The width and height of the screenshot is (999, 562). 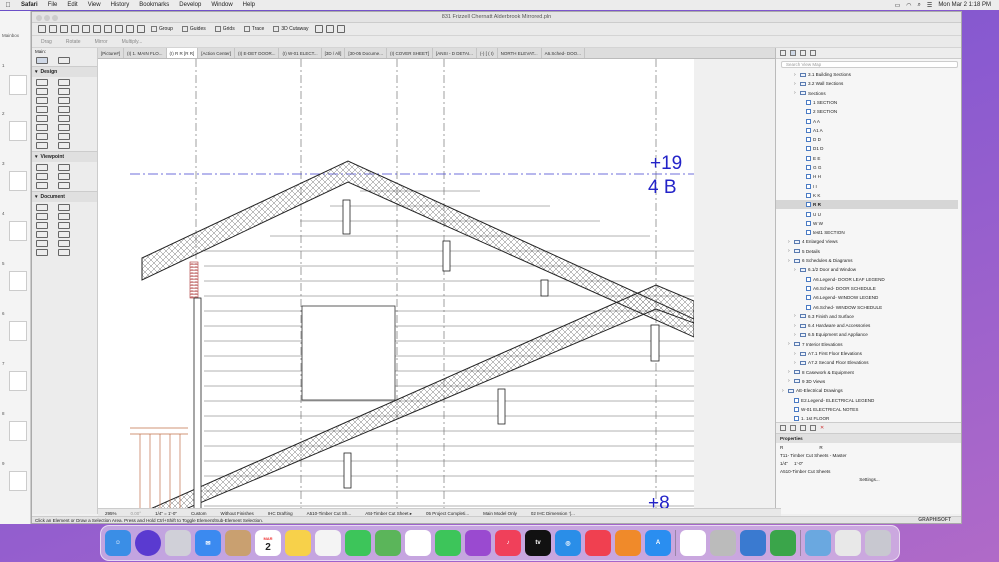 I want to click on document-stack-icon, so click(x=848, y=543).